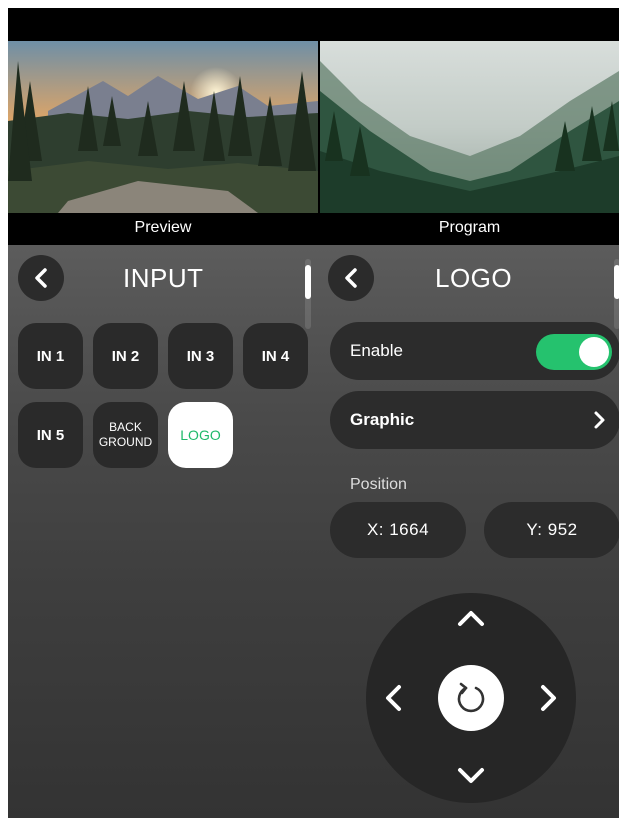 Image resolution: width=619 pixels, height=818 pixels. I want to click on logo-panel-title: LOGO, so click(474, 278).